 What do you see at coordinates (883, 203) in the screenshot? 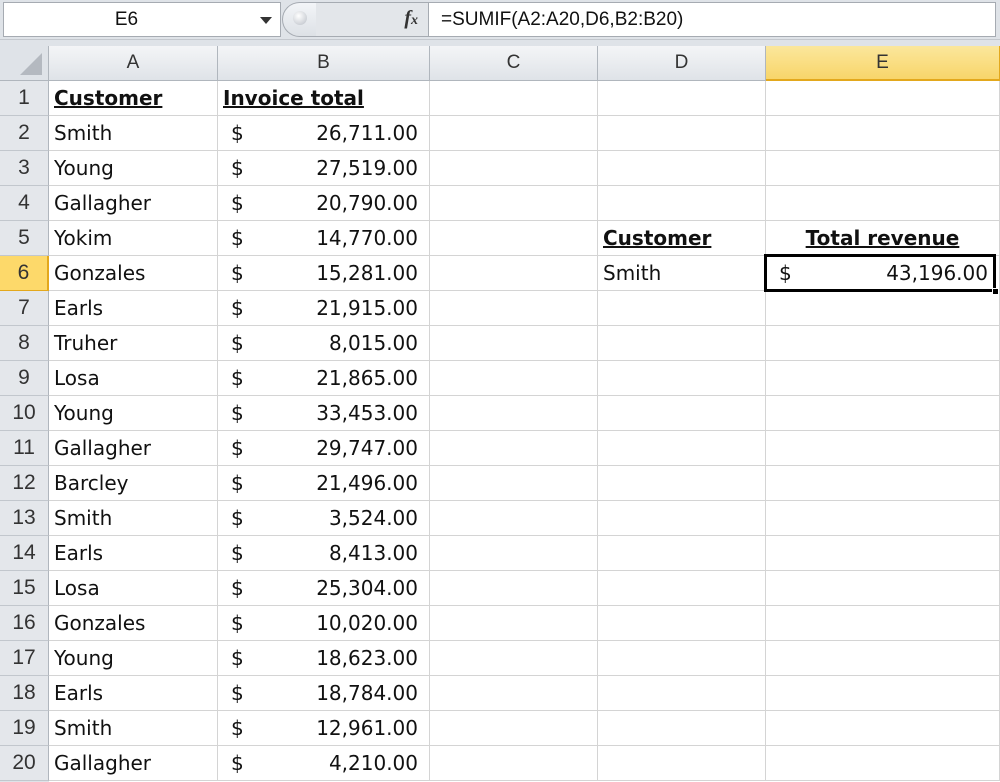
I see `cell-e4` at bounding box center [883, 203].